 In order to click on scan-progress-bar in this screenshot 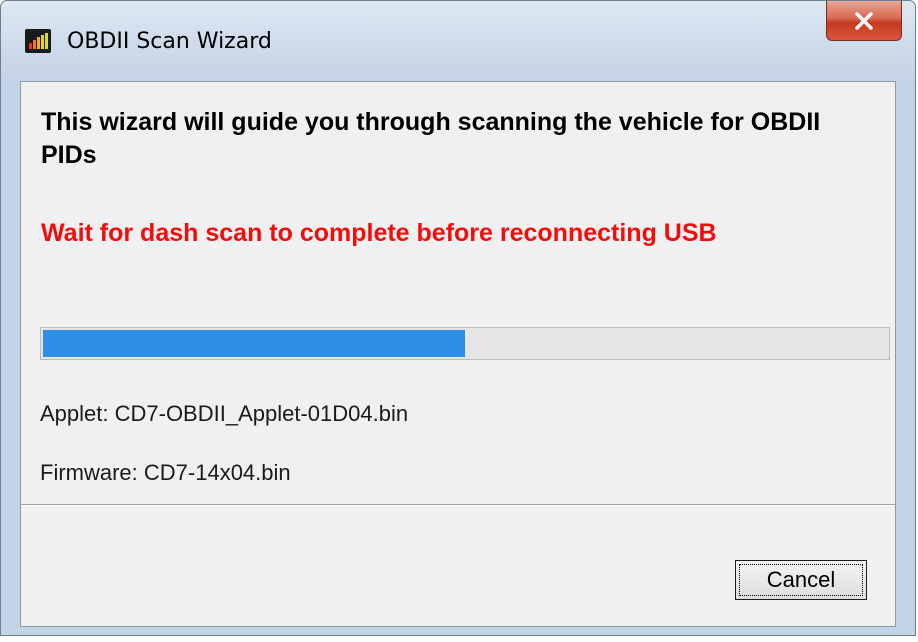, I will do `click(465, 343)`.